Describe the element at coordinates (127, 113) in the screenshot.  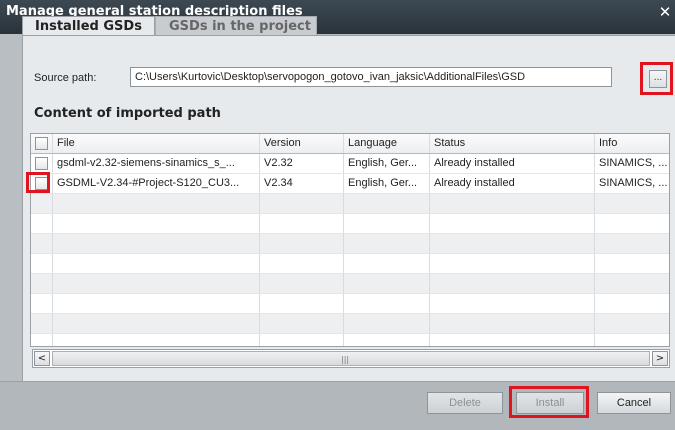
I see `content-section-title: Content of imported path` at that location.